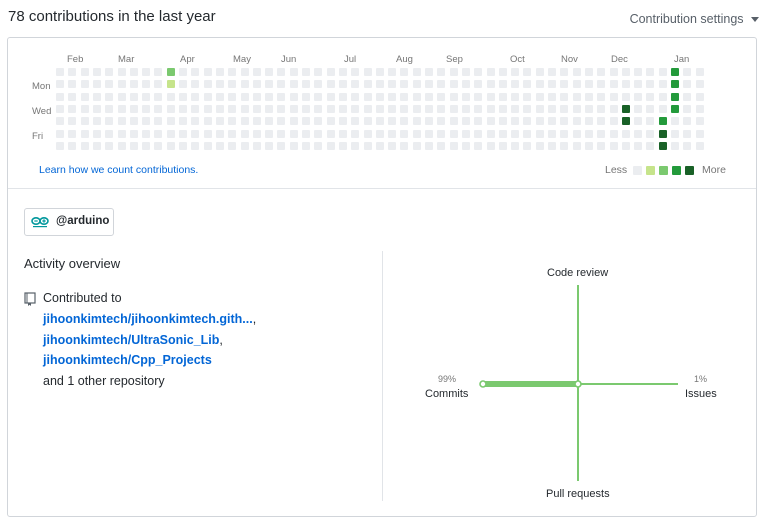  I want to click on repo-link: jihoonkimtech/jihoonkimtech.gith...,, so click(149, 319).